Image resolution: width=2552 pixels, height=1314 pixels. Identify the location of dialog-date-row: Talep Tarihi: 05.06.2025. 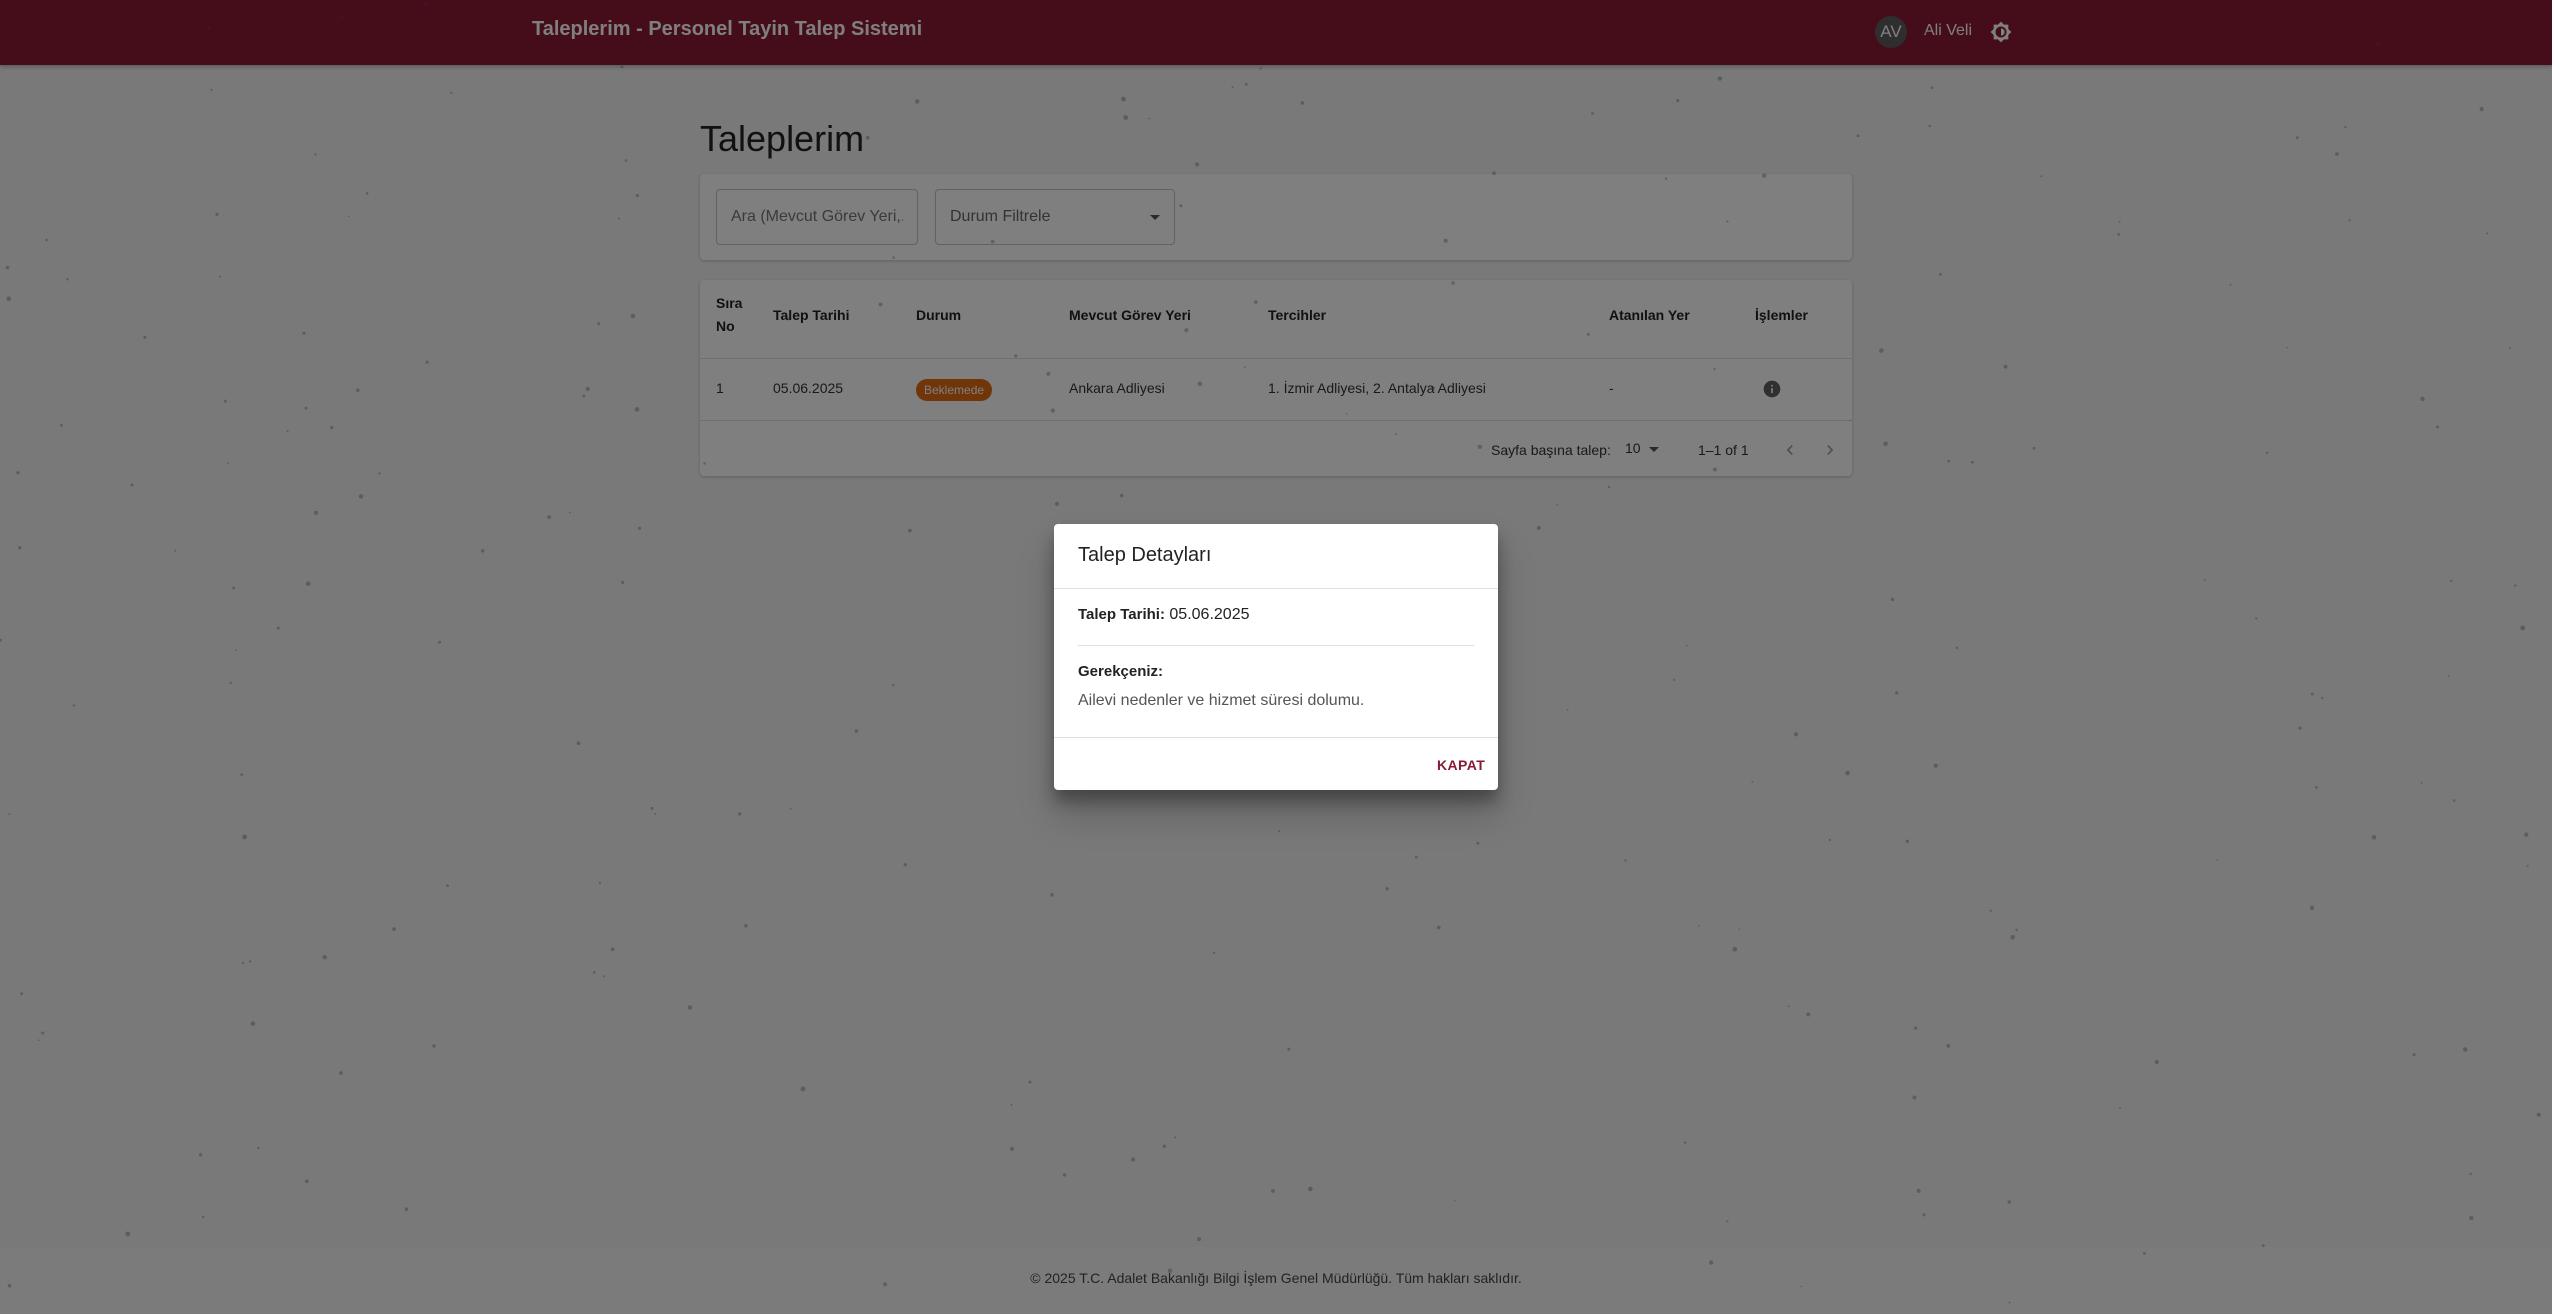
(1163, 615).